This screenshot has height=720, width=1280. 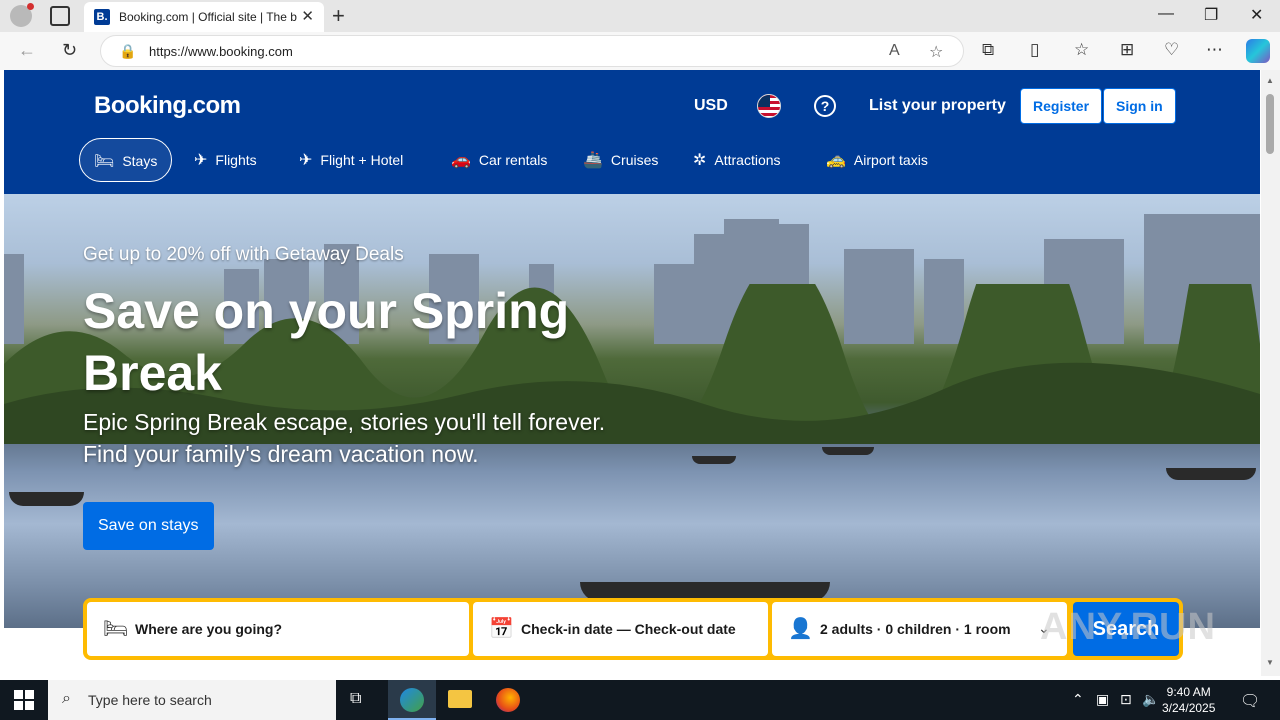 I want to click on edge-icon, so click(x=412, y=700).